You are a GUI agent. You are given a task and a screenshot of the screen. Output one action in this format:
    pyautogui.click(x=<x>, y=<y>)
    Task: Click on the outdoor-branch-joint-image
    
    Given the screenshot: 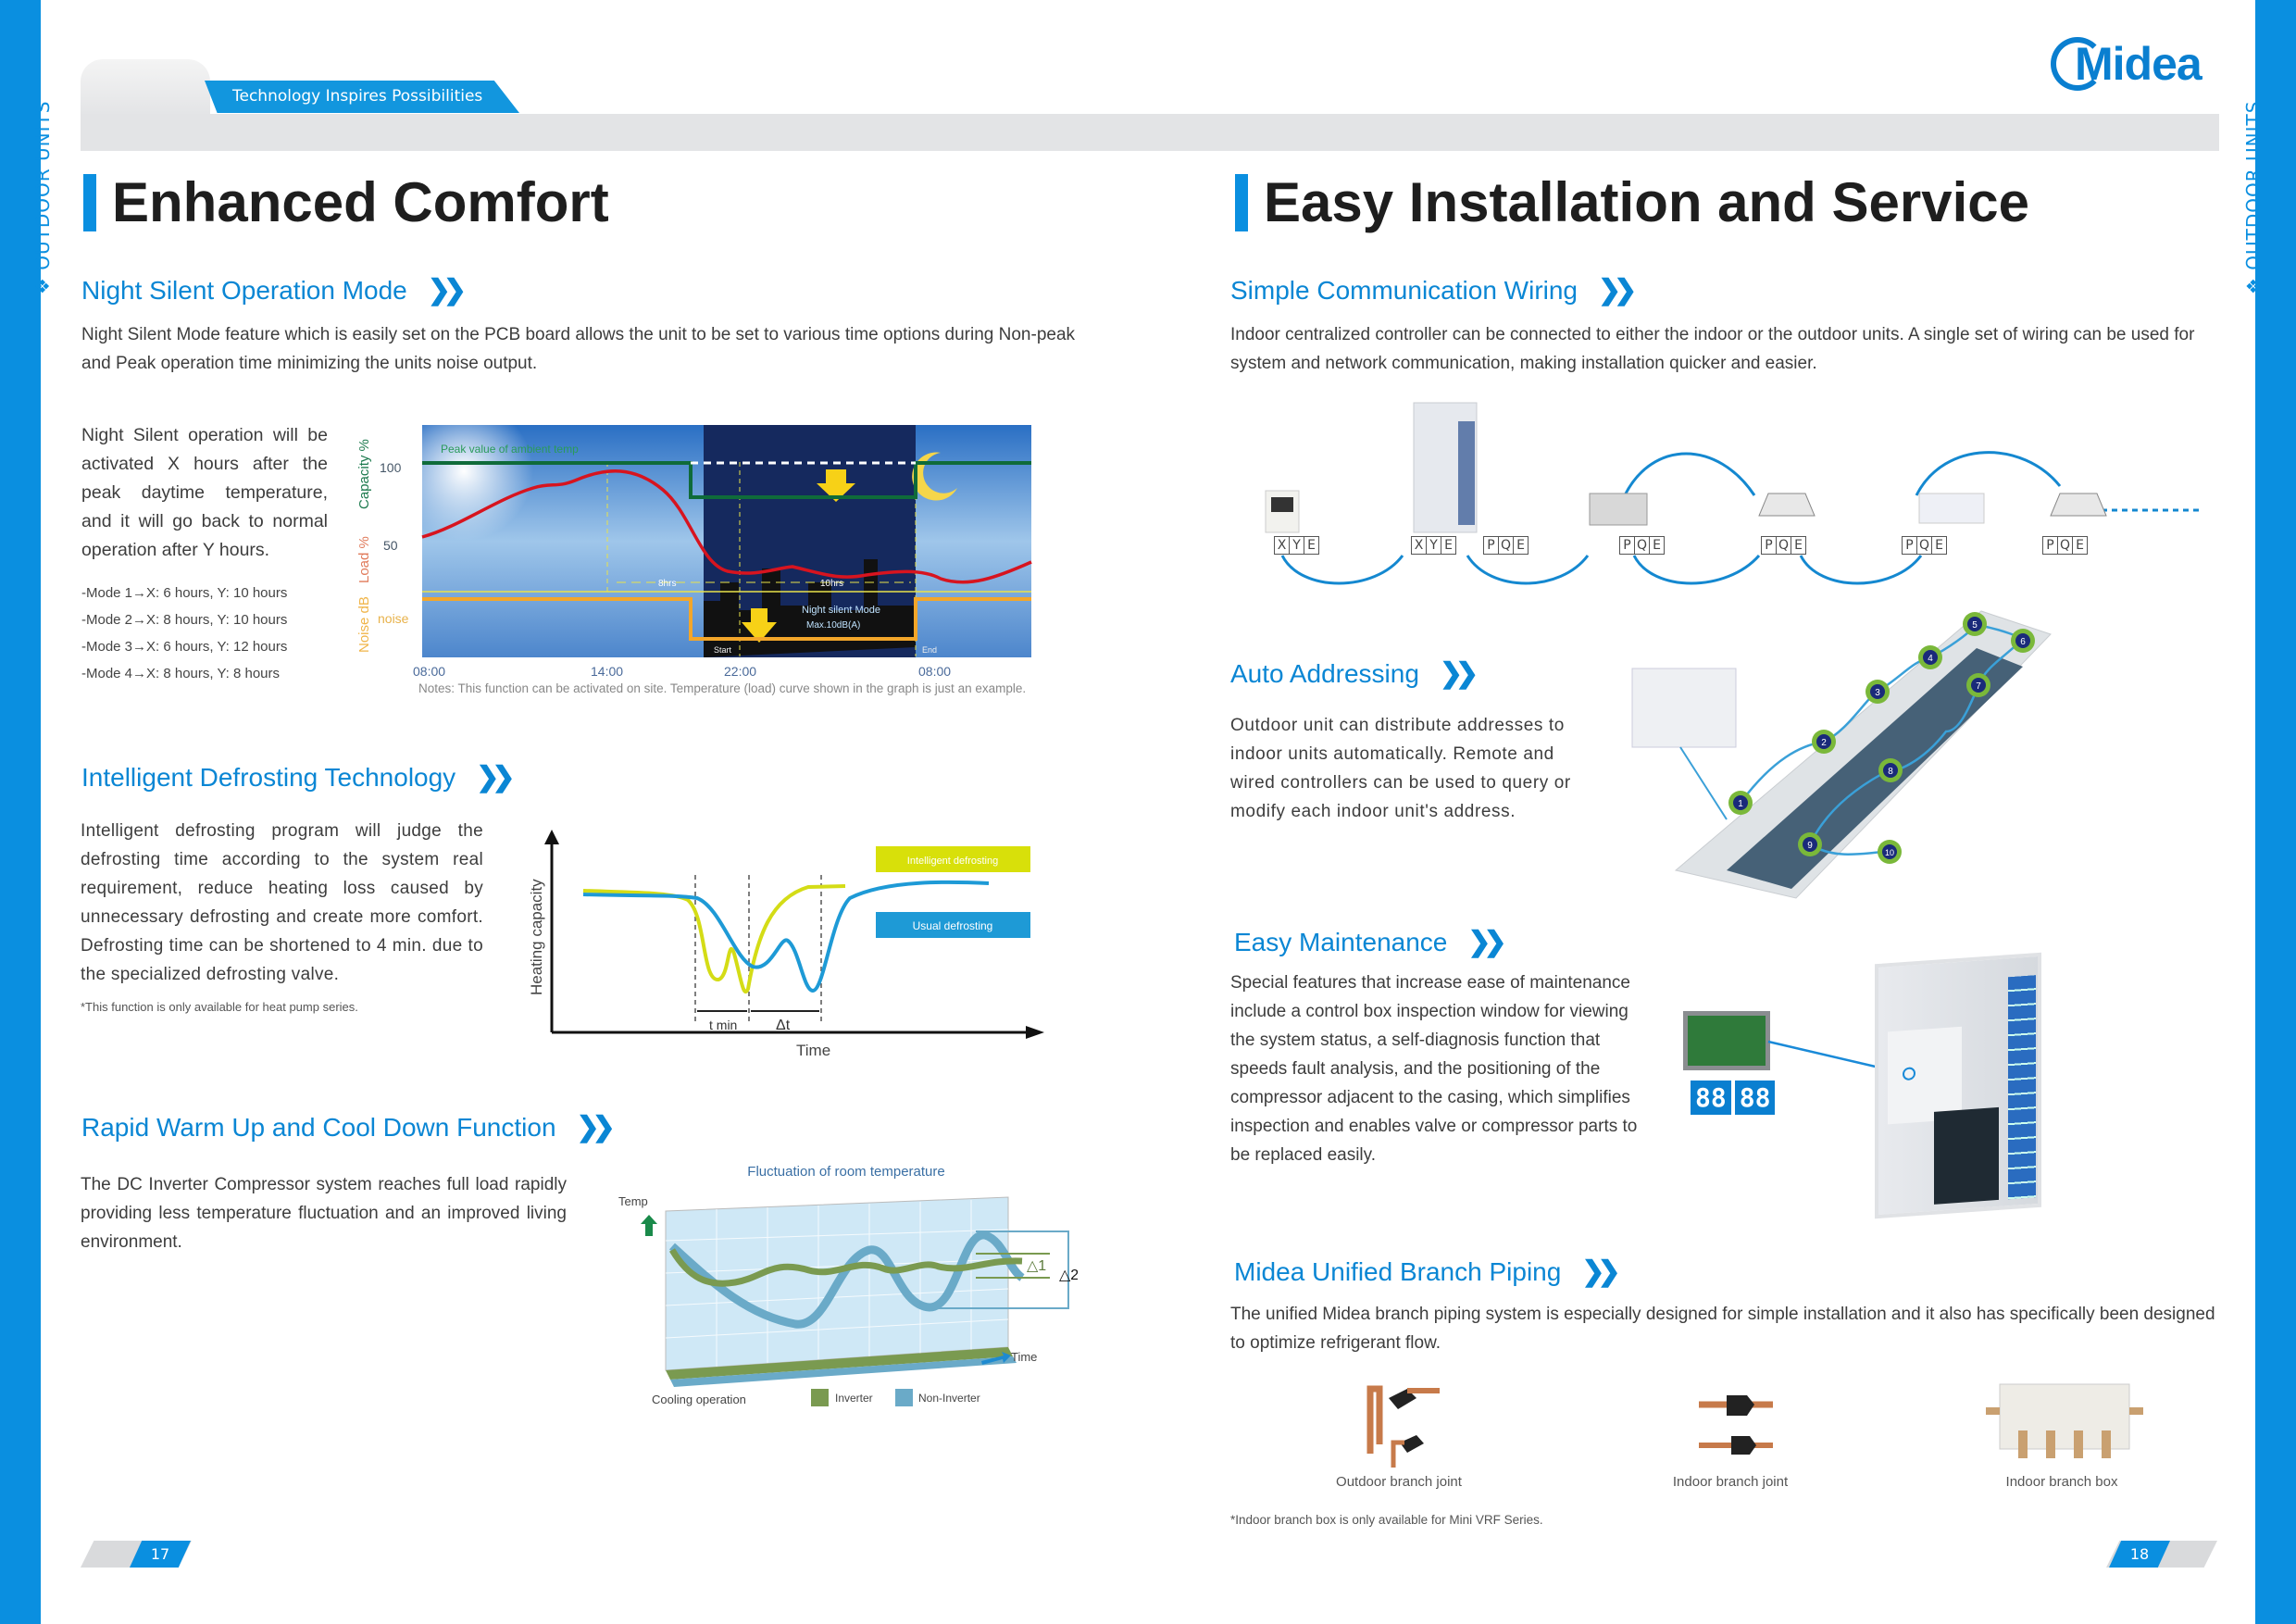 What is the action you would take?
    pyautogui.click(x=1403, y=1426)
    